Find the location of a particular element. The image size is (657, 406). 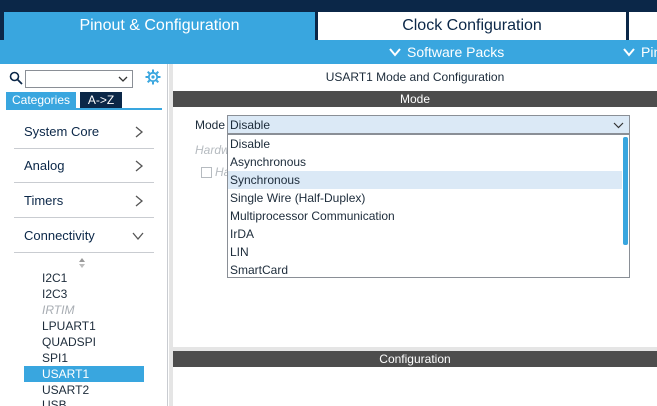

software-packs-menu: Software Packs is located at coordinates (446, 52).